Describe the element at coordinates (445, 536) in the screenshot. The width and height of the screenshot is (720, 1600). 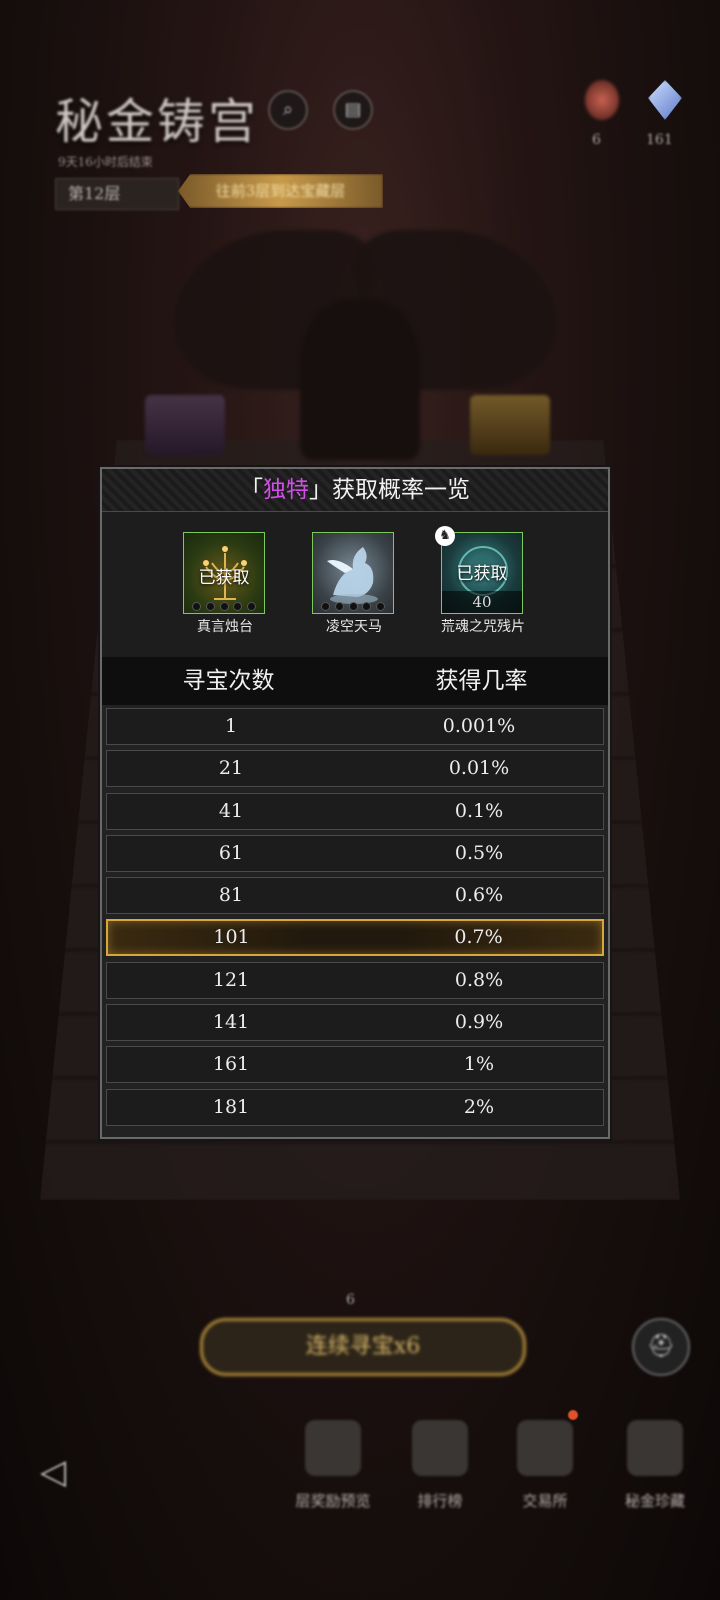
I see `character-badge-icon: ♞` at that location.